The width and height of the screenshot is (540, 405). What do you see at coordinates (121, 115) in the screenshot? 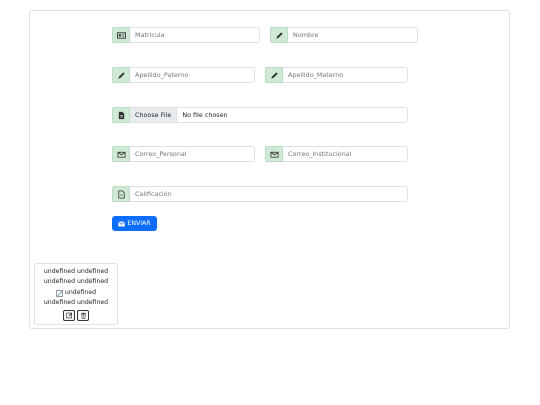
I see `file-icon` at bounding box center [121, 115].